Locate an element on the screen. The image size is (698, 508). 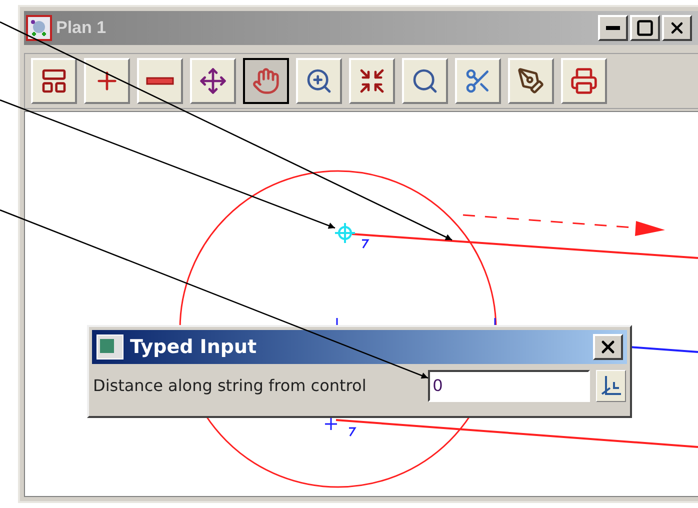
maximize-button is located at coordinates (645, 28).